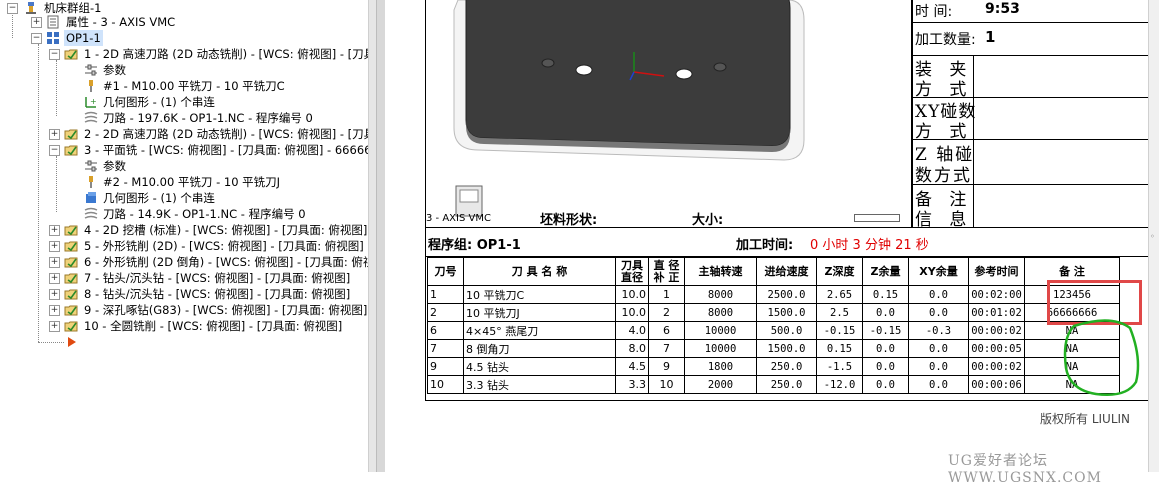  Describe the element at coordinates (632, 330) in the screenshot. I see `cell-tool-diameter: 4.0` at that location.